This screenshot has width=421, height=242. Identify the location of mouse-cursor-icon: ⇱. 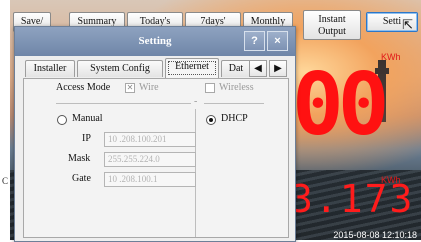
(407, 24).